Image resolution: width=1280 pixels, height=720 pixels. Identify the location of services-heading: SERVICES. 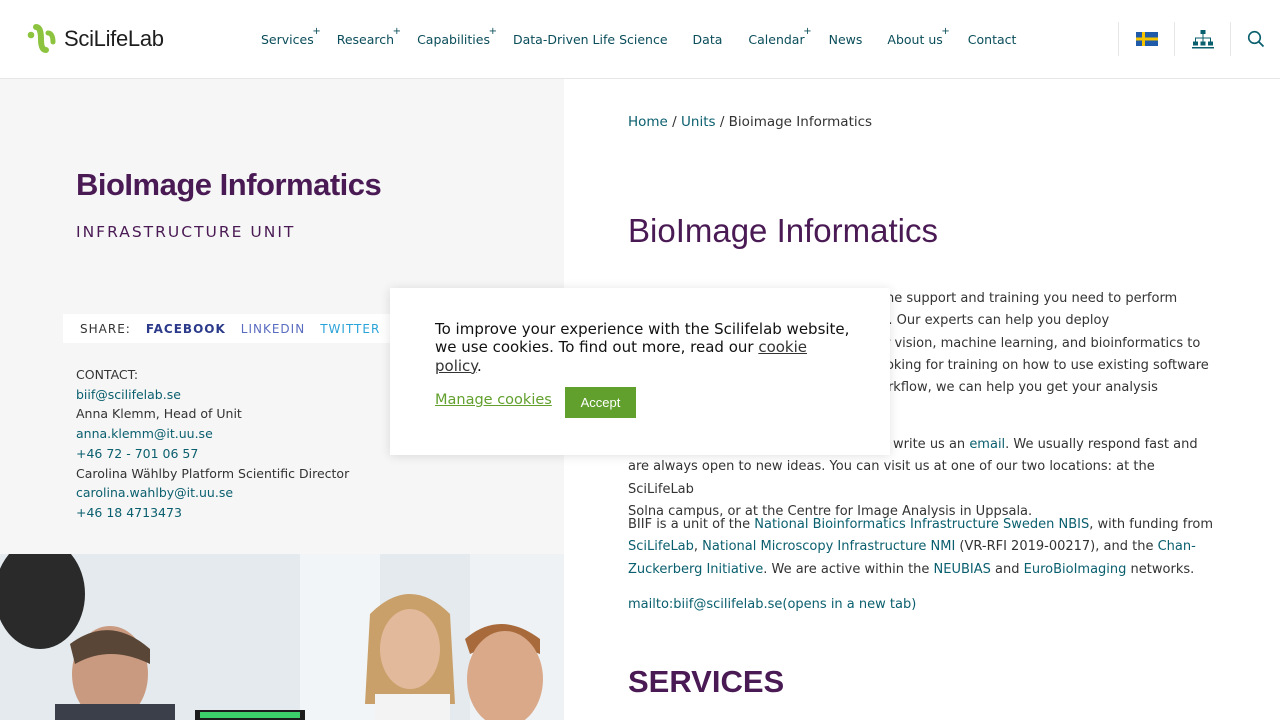
(706, 681).